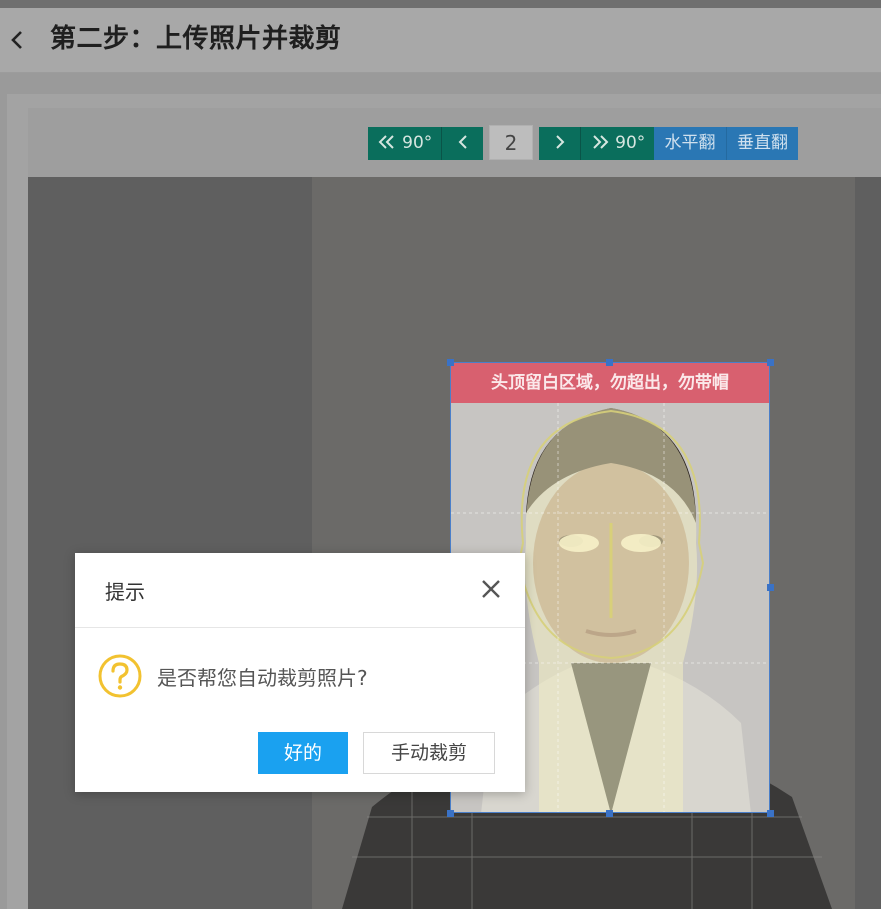 The width and height of the screenshot is (881, 909). I want to click on back-button, so click(18, 40).